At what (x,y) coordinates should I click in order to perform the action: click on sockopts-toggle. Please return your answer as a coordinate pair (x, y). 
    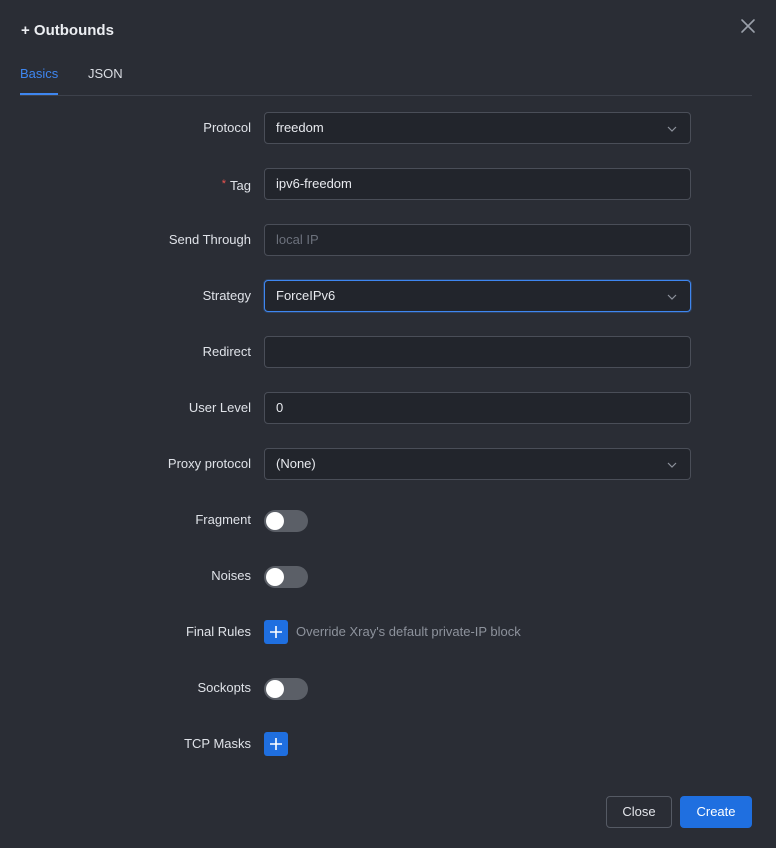
    Looking at the image, I should click on (286, 689).